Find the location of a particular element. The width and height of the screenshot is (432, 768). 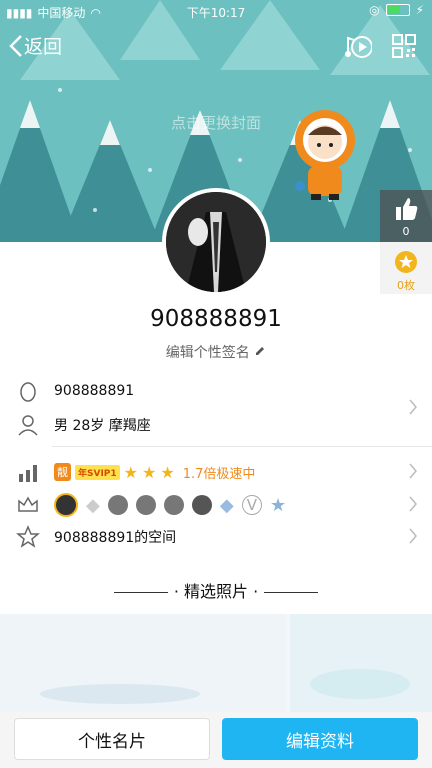

qq-number: 908888891 is located at coordinates (94, 391).